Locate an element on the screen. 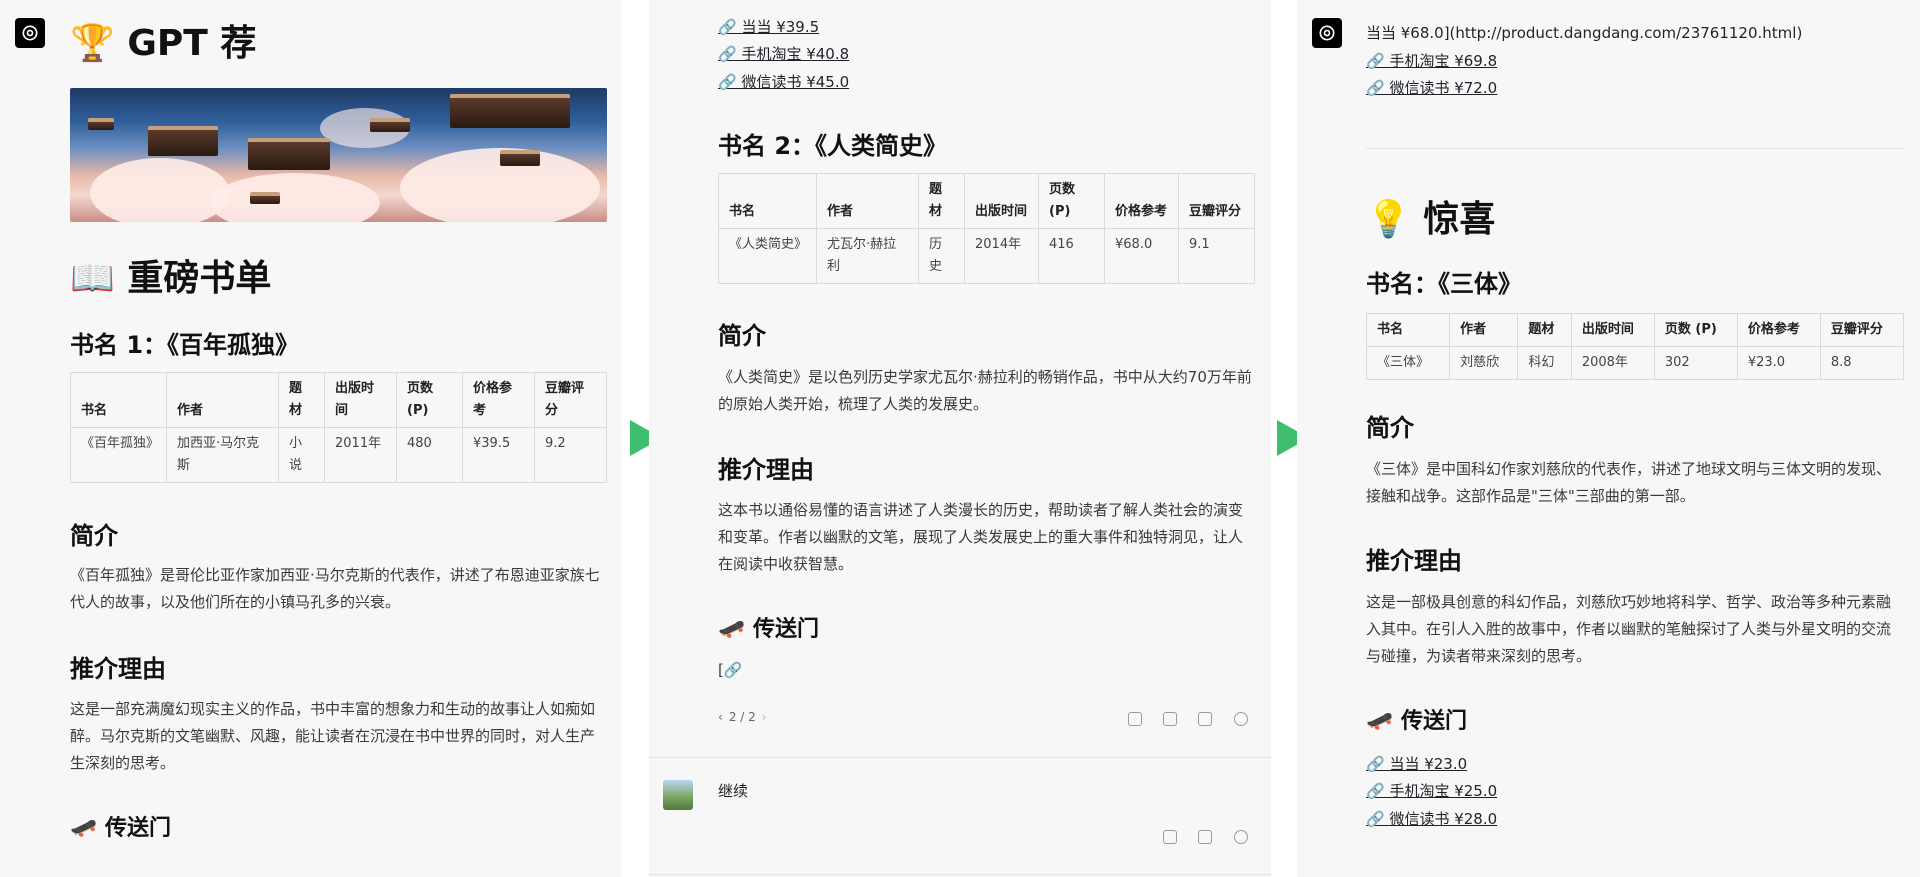 This screenshot has height=877, width=1920. thumbs-down-icon is located at coordinates (1170, 719).